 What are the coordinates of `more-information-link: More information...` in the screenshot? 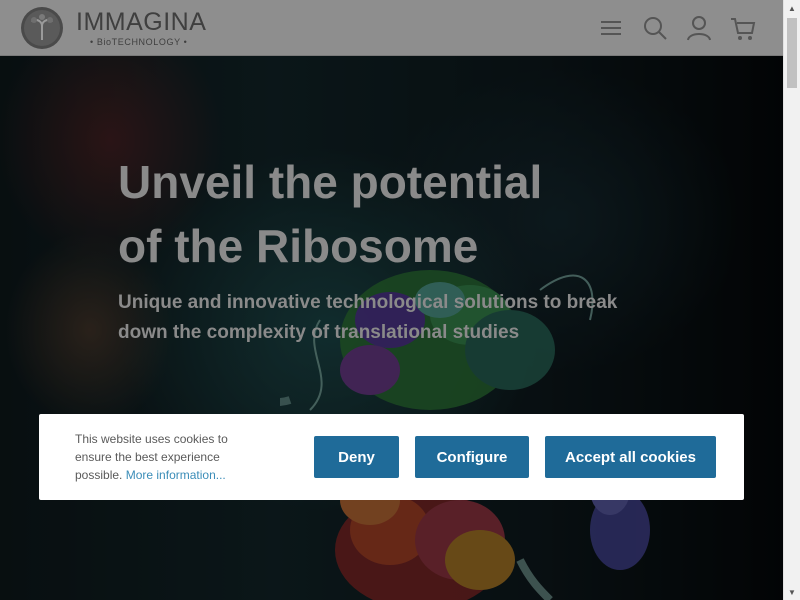 It's located at (176, 475).